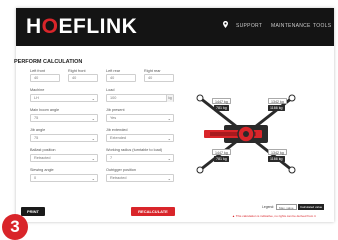  Describe the element at coordinates (277, 101) in the screenshot. I see `front-right-max-load: 1342 kg` at that location.